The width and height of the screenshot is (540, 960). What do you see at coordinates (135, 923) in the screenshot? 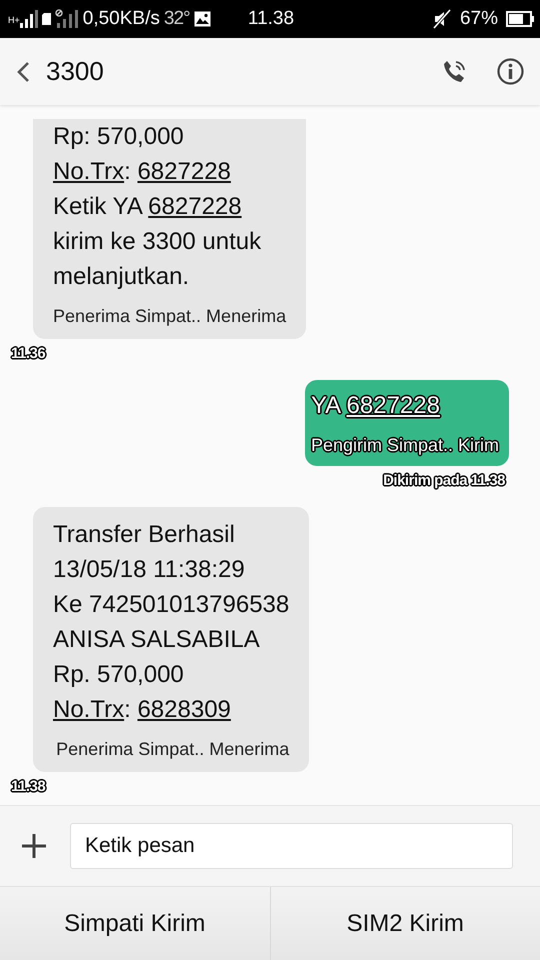
I see `send-button: Simpati Kirim` at bounding box center [135, 923].